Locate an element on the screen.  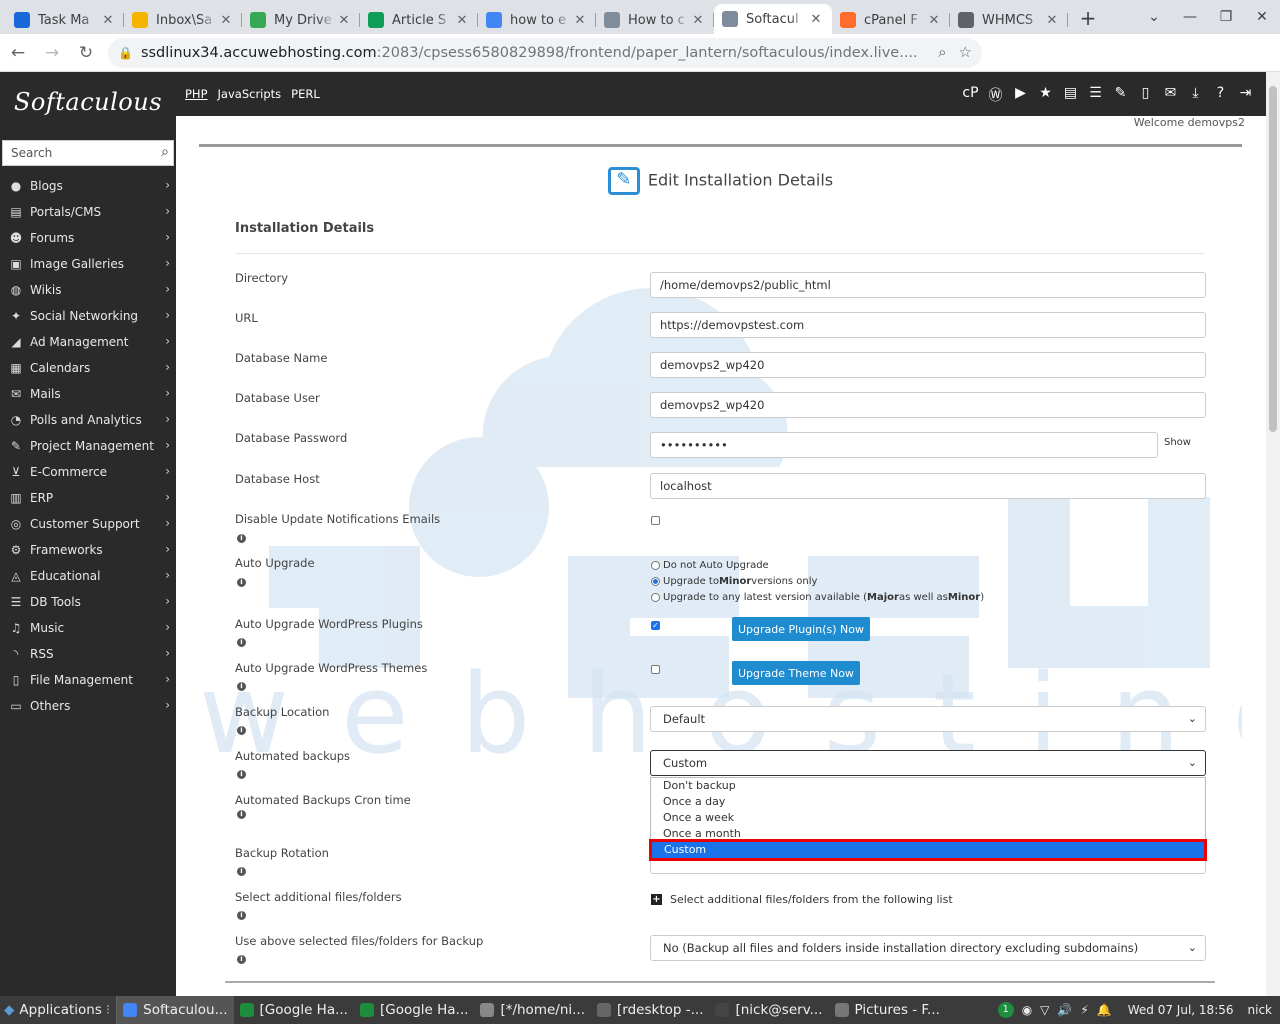
sidebar-item-forums: ☻ Forums › is located at coordinates (88, 238).